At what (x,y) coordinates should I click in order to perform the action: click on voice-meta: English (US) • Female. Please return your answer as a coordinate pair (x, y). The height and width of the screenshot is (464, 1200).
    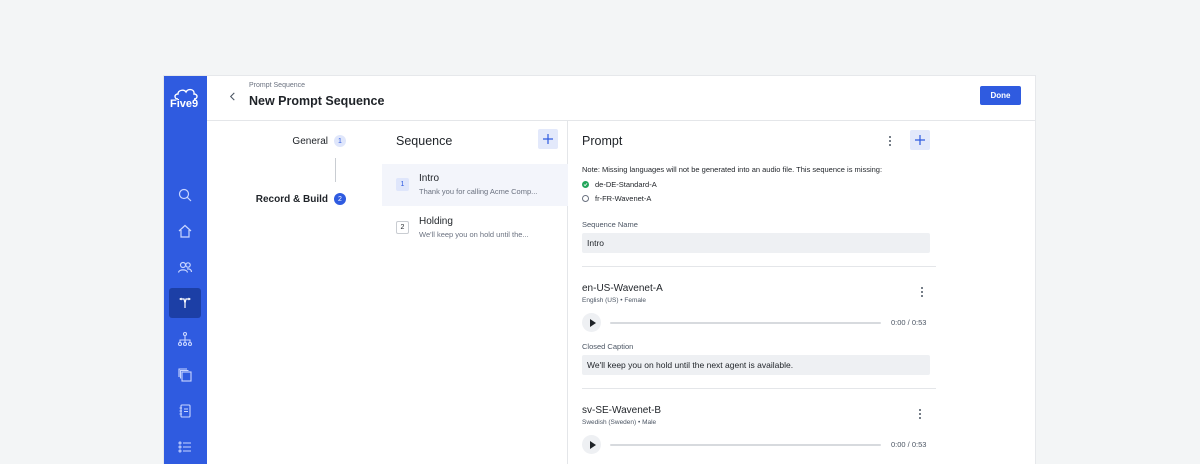
    Looking at the image, I should click on (614, 300).